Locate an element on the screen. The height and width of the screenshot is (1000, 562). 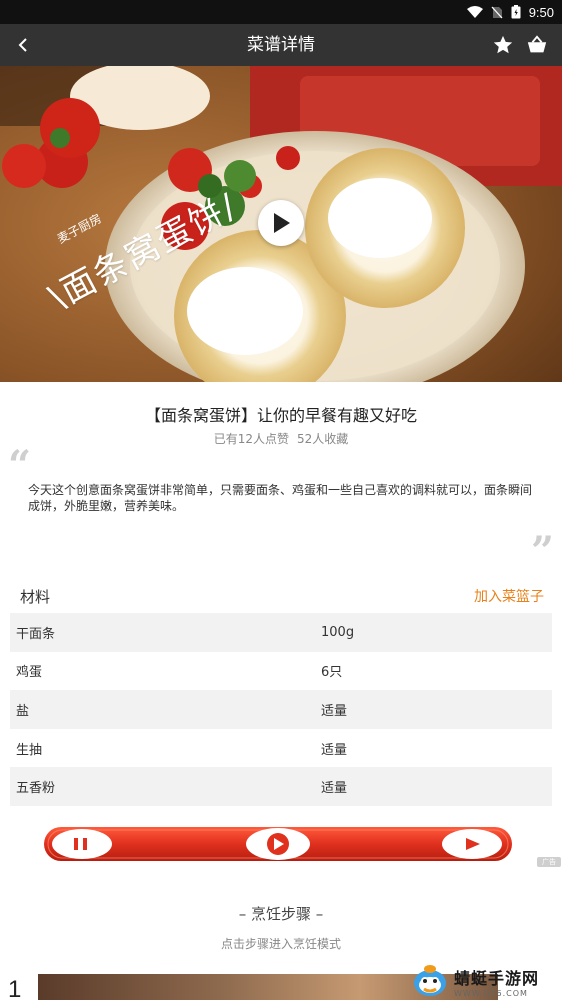
steps-subtitle: 点击步骤进入烹饪模式 is located at coordinates (280, 944).